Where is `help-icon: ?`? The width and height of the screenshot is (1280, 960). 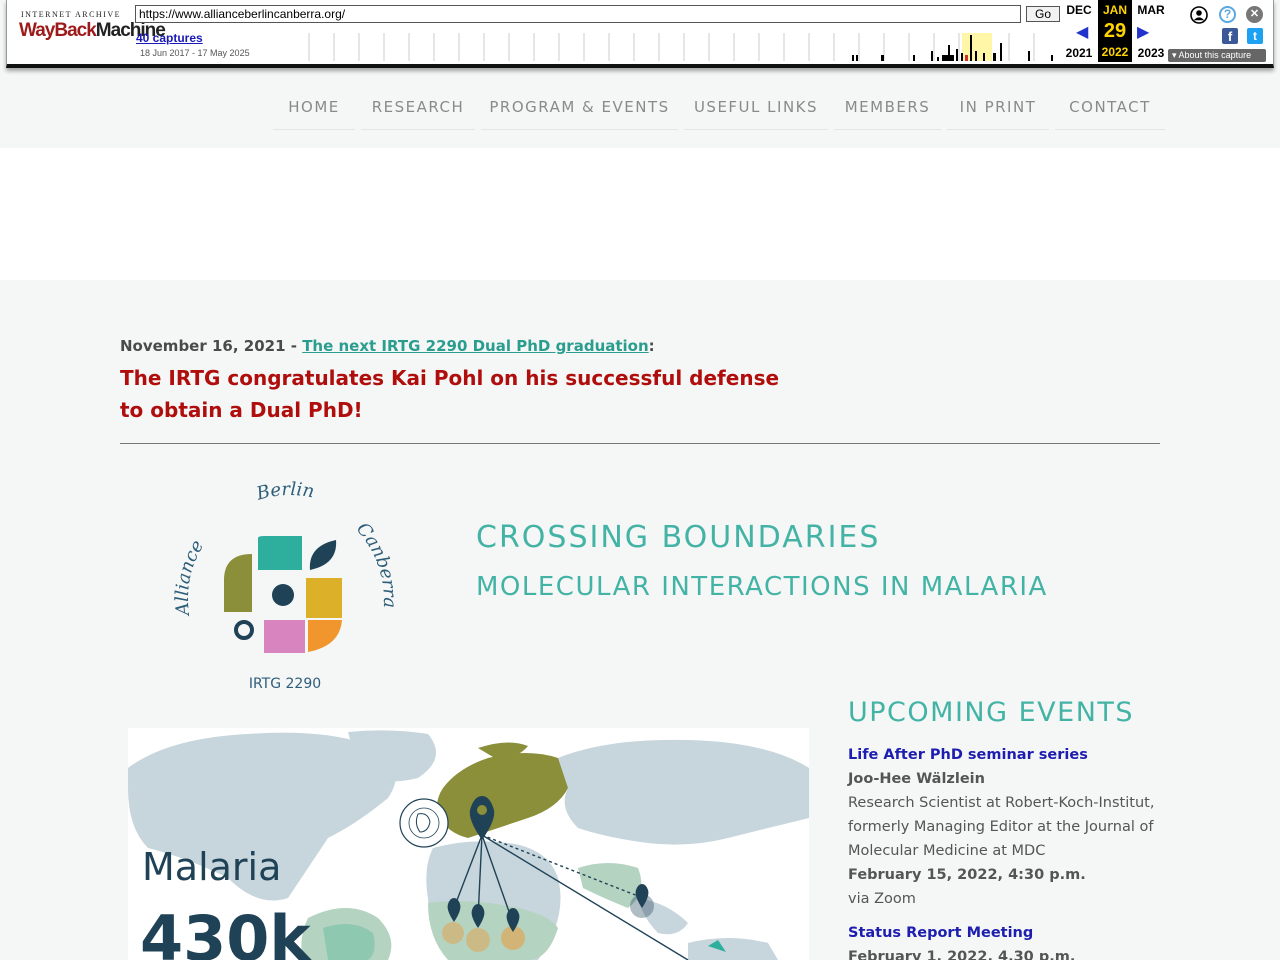 help-icon: ? is located at coordinates (1227, 14).